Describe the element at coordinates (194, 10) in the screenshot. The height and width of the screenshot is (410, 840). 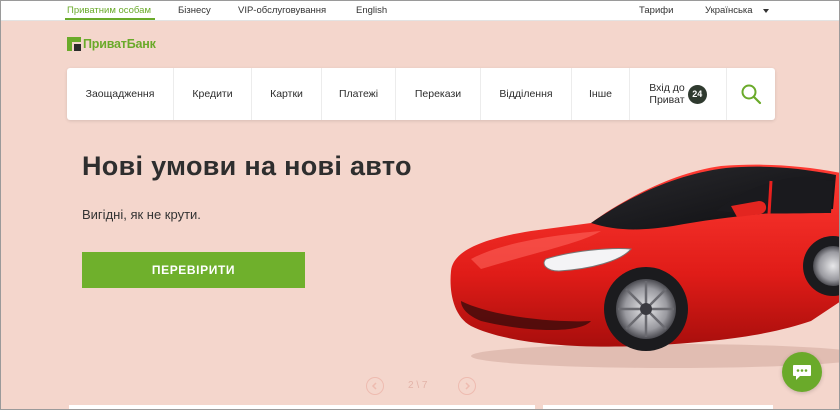
I see `topbar-link-business: Бізнесу` at that location.